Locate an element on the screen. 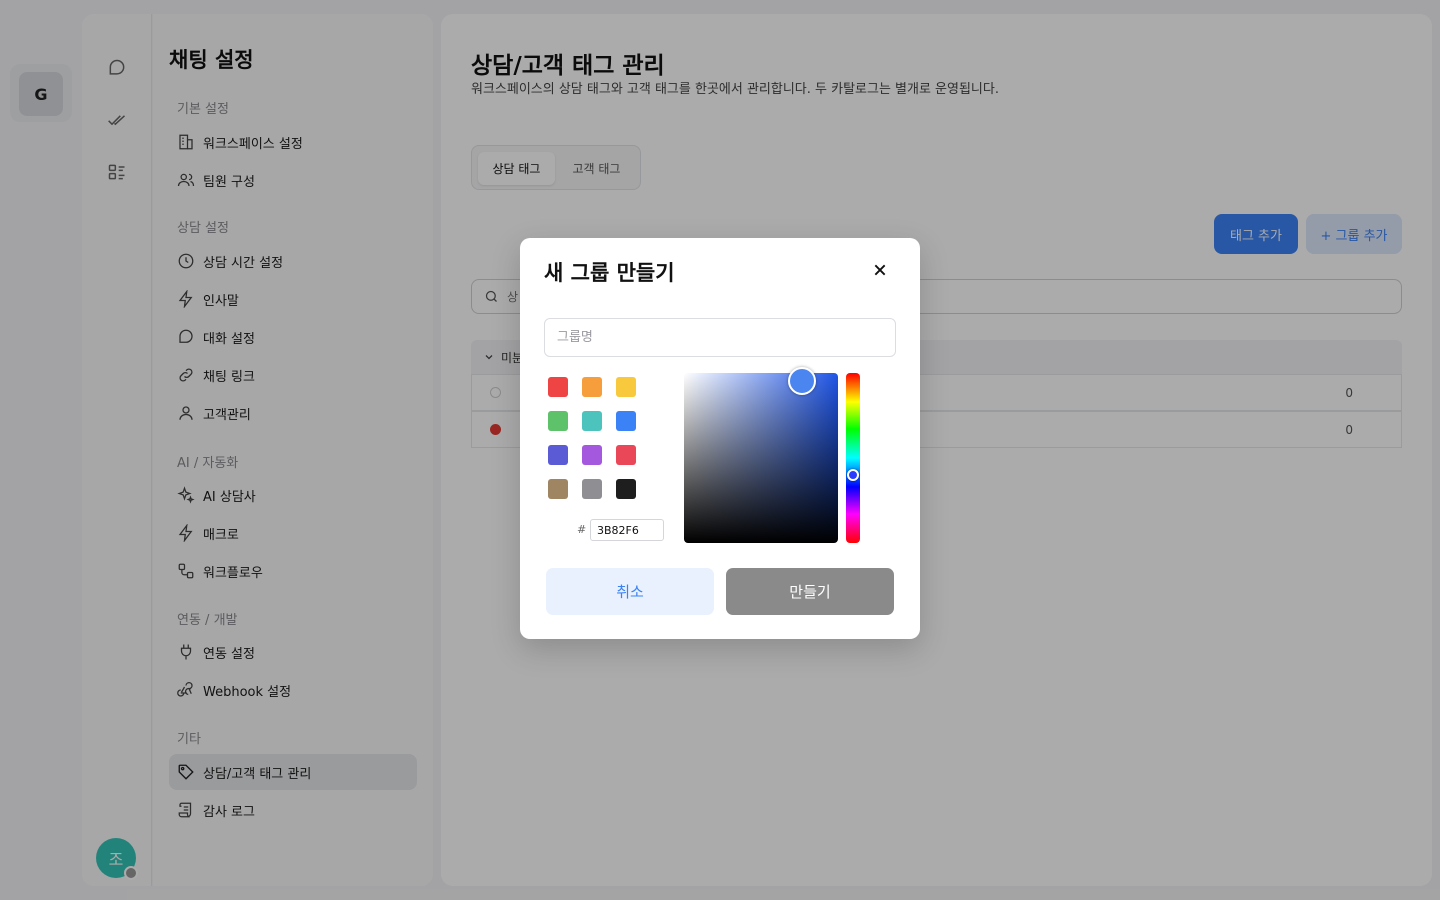 The height and width of the screenshot is (900, 1440). color-swatch-gray is located at coordinates (592, 489).